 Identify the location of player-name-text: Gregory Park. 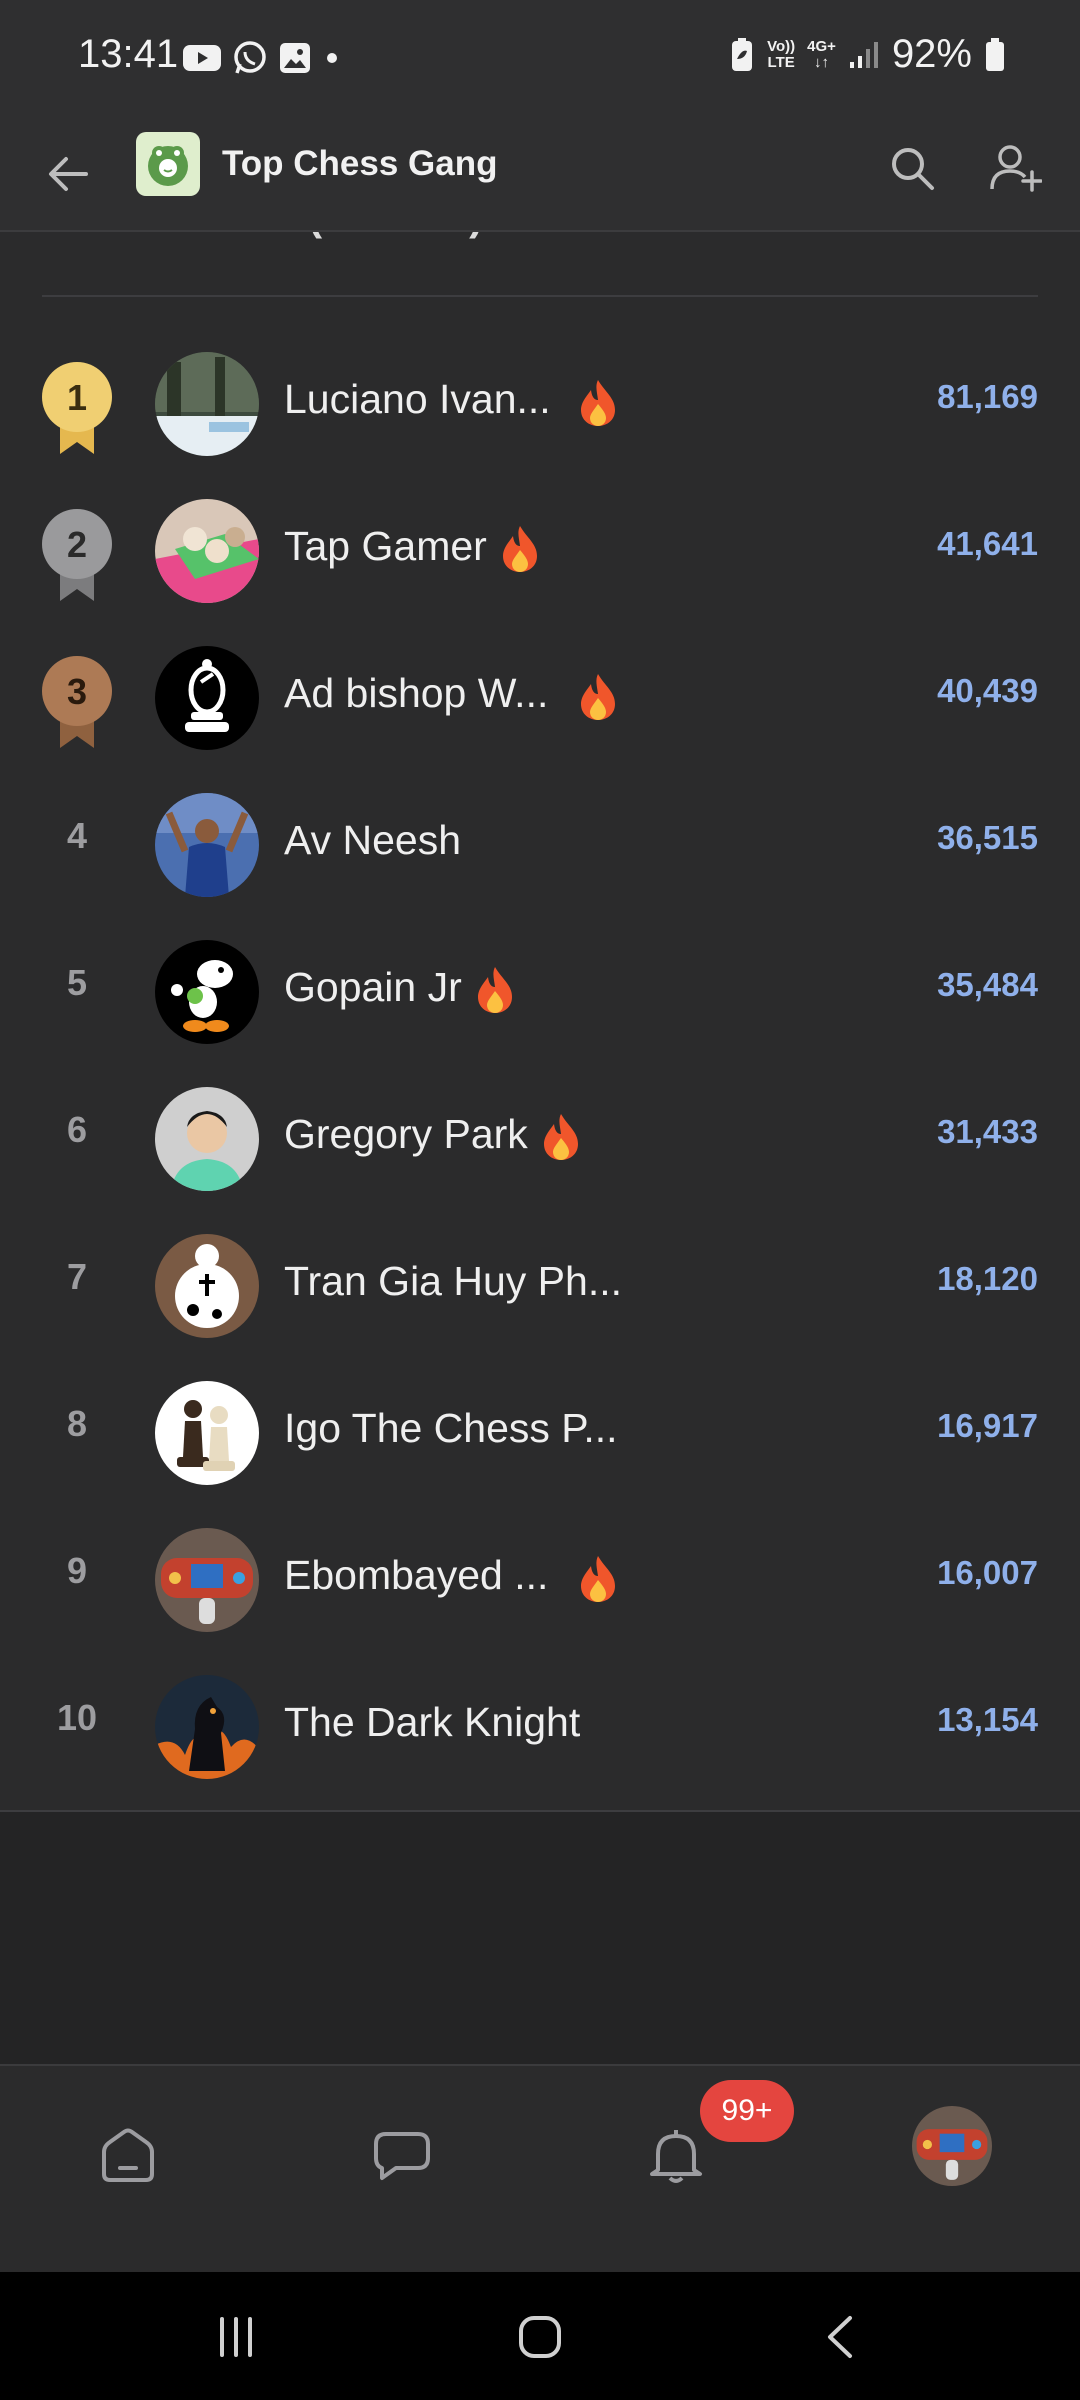
(406, 1134).